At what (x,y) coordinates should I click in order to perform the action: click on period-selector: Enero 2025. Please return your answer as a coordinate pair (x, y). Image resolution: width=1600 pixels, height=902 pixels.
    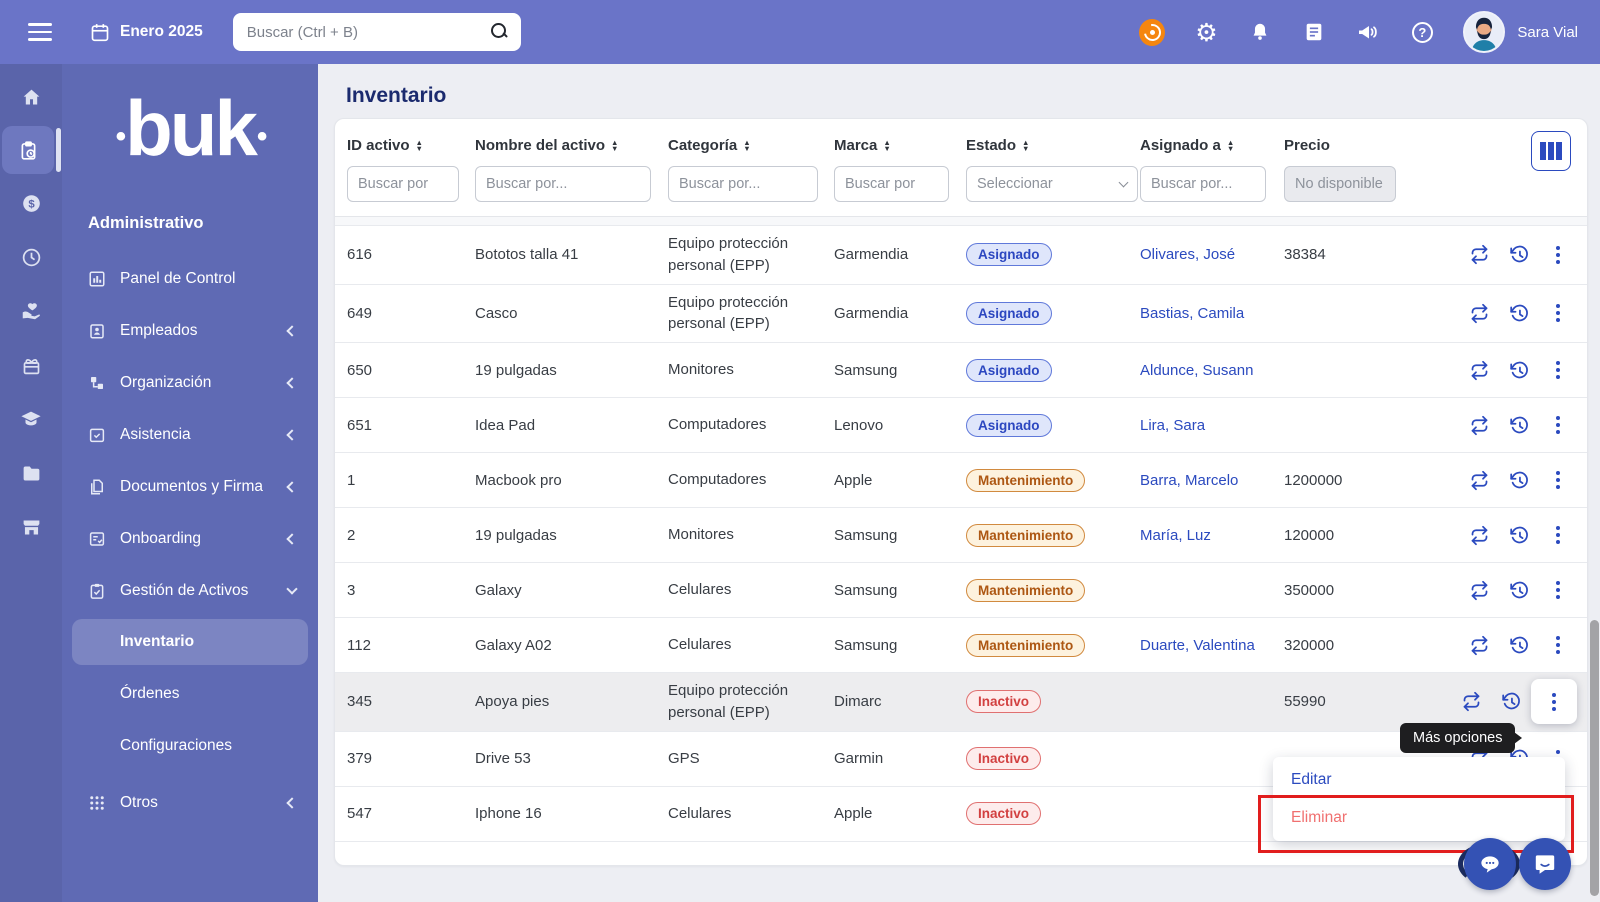
    Looking at the image, I should click on (146, 32).